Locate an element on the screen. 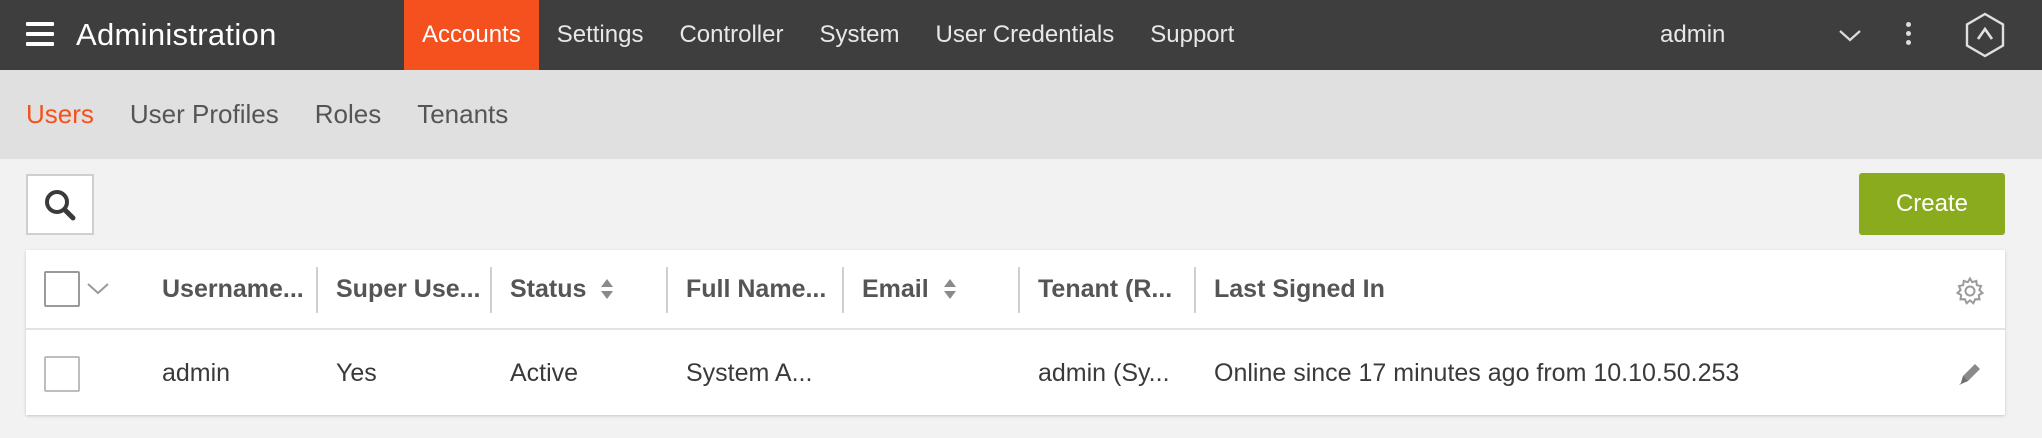 Image resolution: width=2042 pixels, height=438 pixels. row-checkbox is located at coordinates (62, 373).